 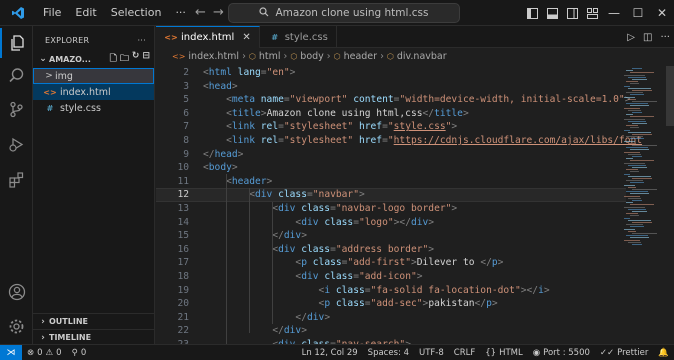 What do you see at coordinates (11, 352) in the screenshot?
I see `remote-indicator-icon: ⋊` at bounding box center [11, 352].